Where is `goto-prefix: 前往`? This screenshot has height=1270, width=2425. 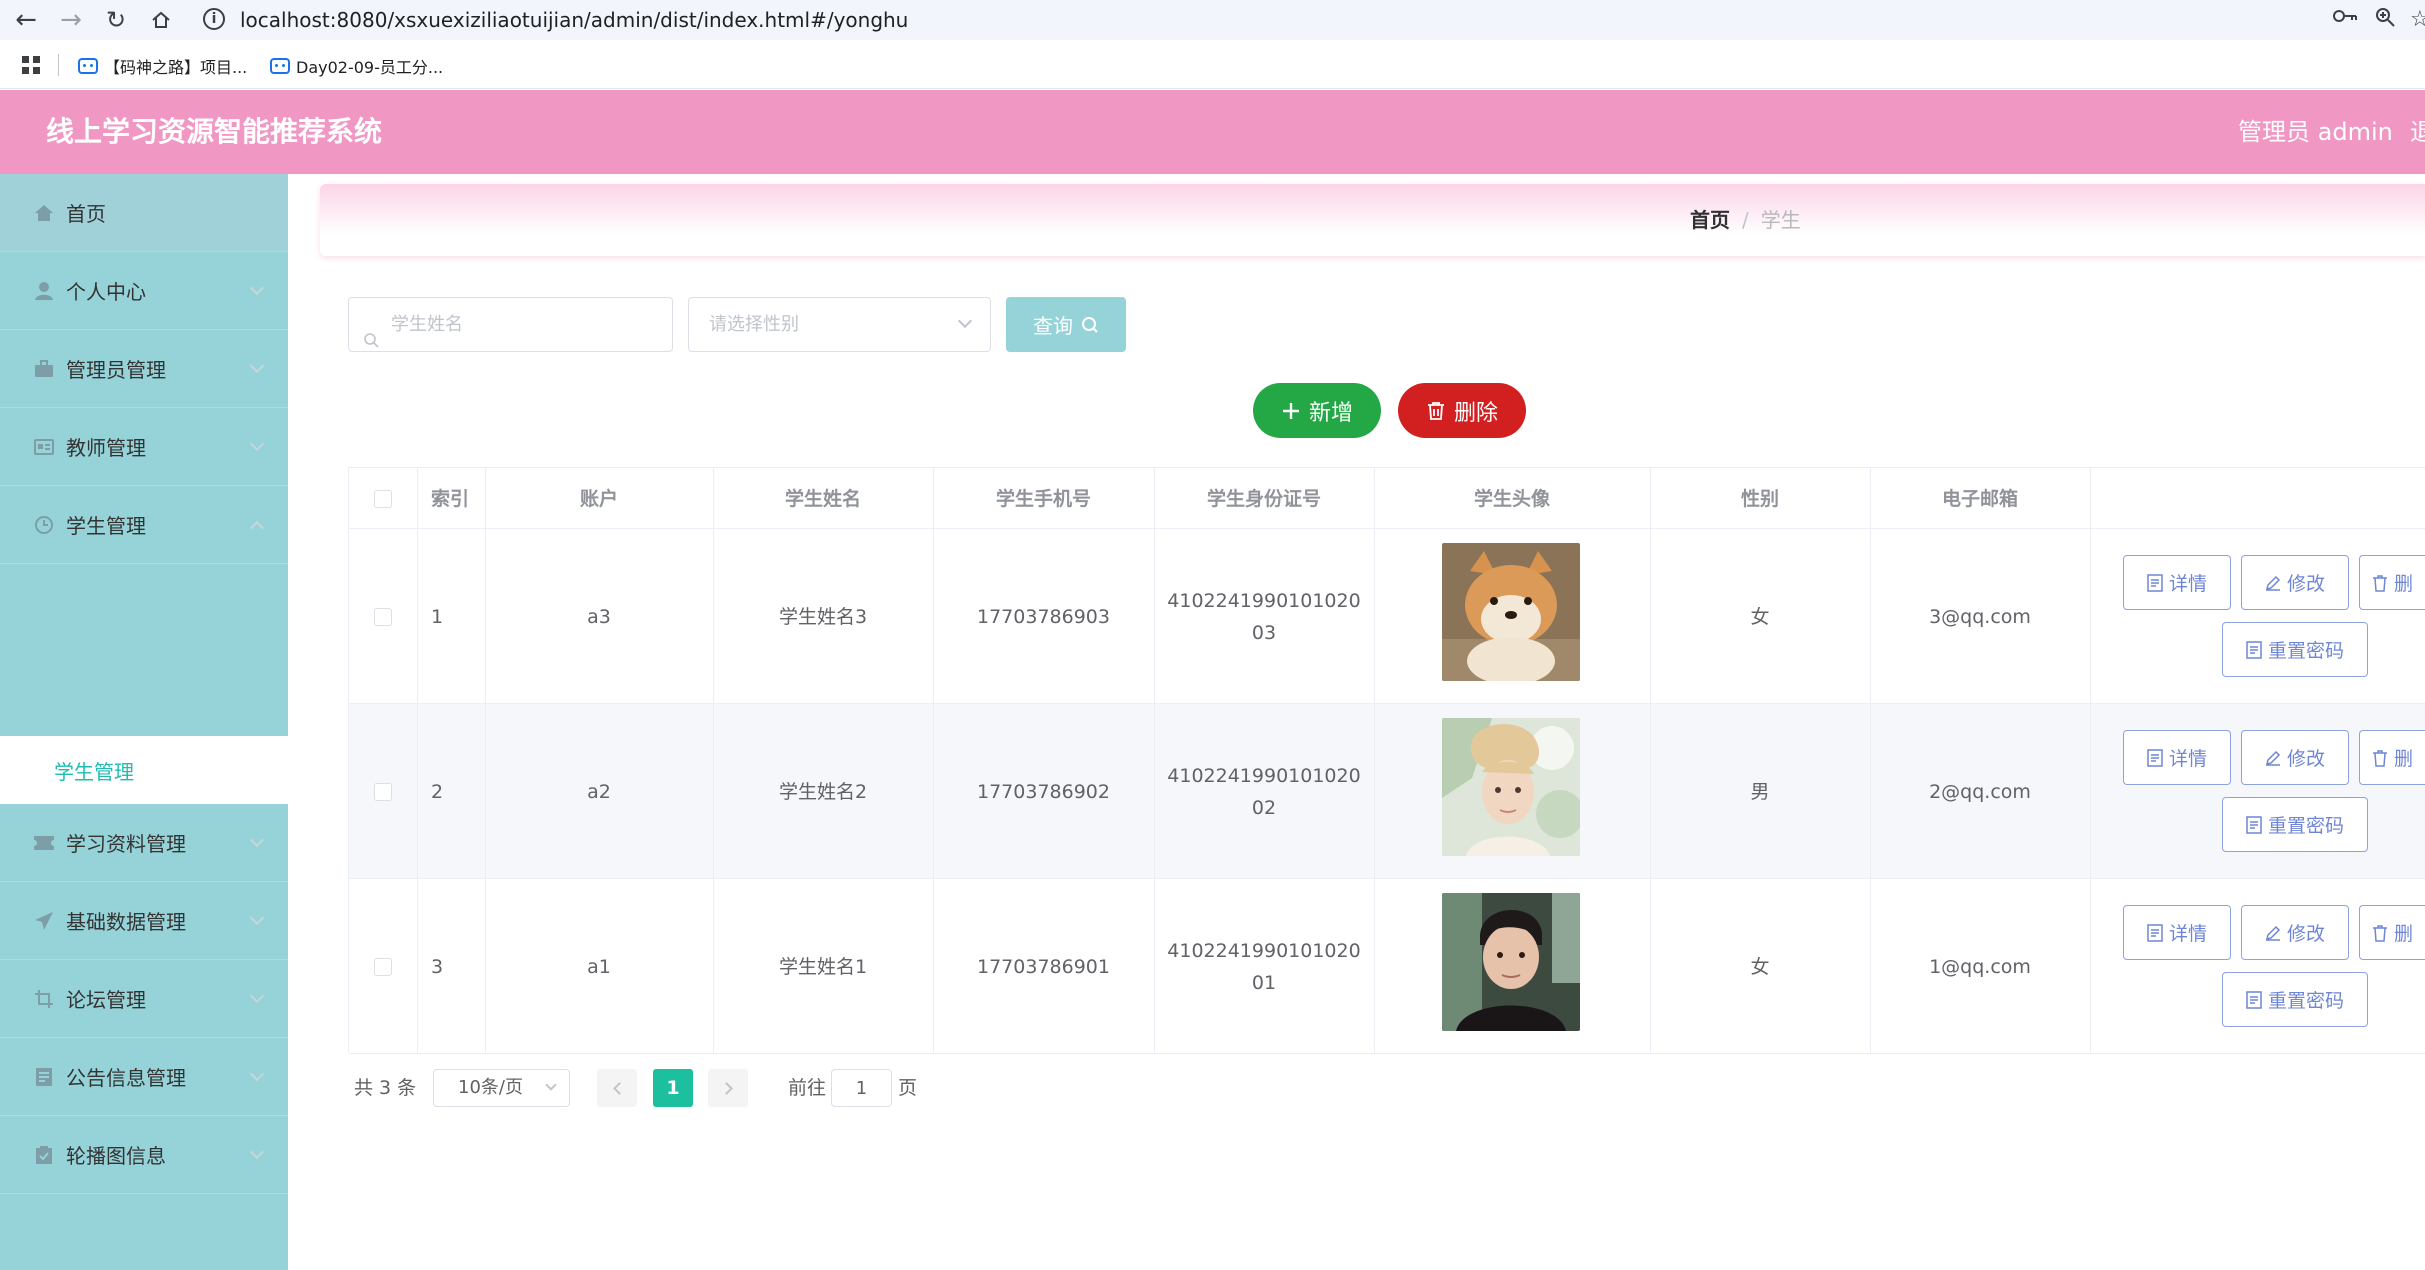 goto-prefix: 前往 is located at coordinates (807, 1088).